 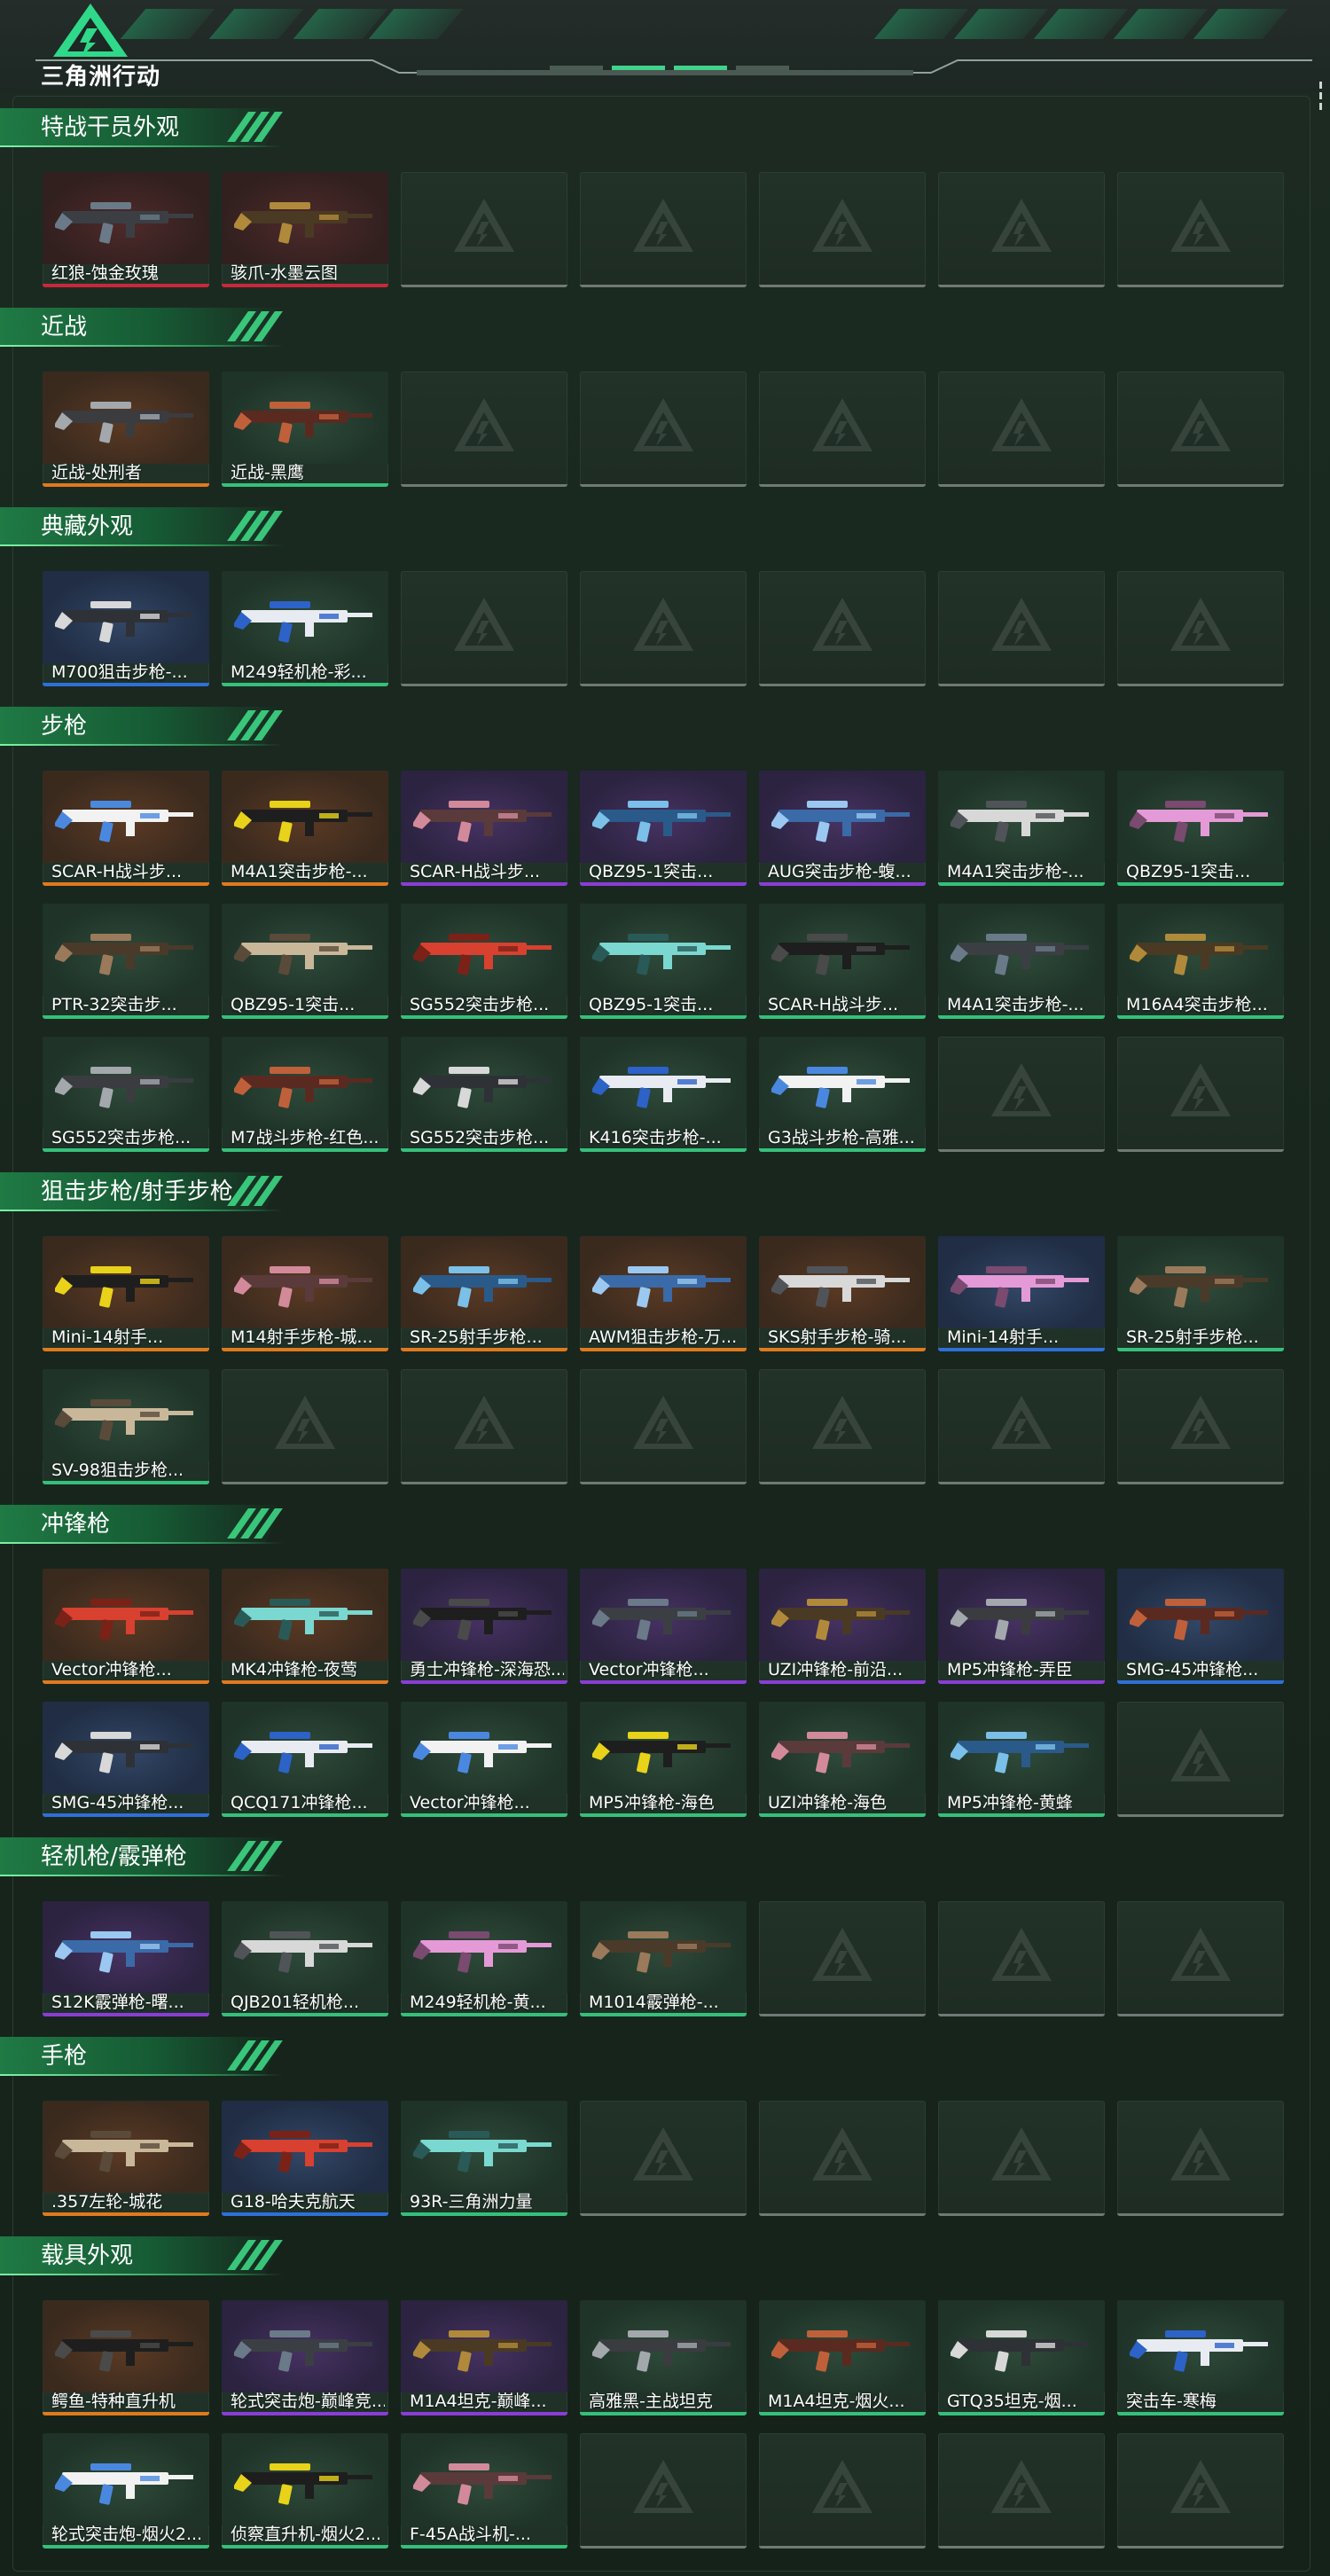 I want to click on empty-slot, so click(x=1201, y=1958).